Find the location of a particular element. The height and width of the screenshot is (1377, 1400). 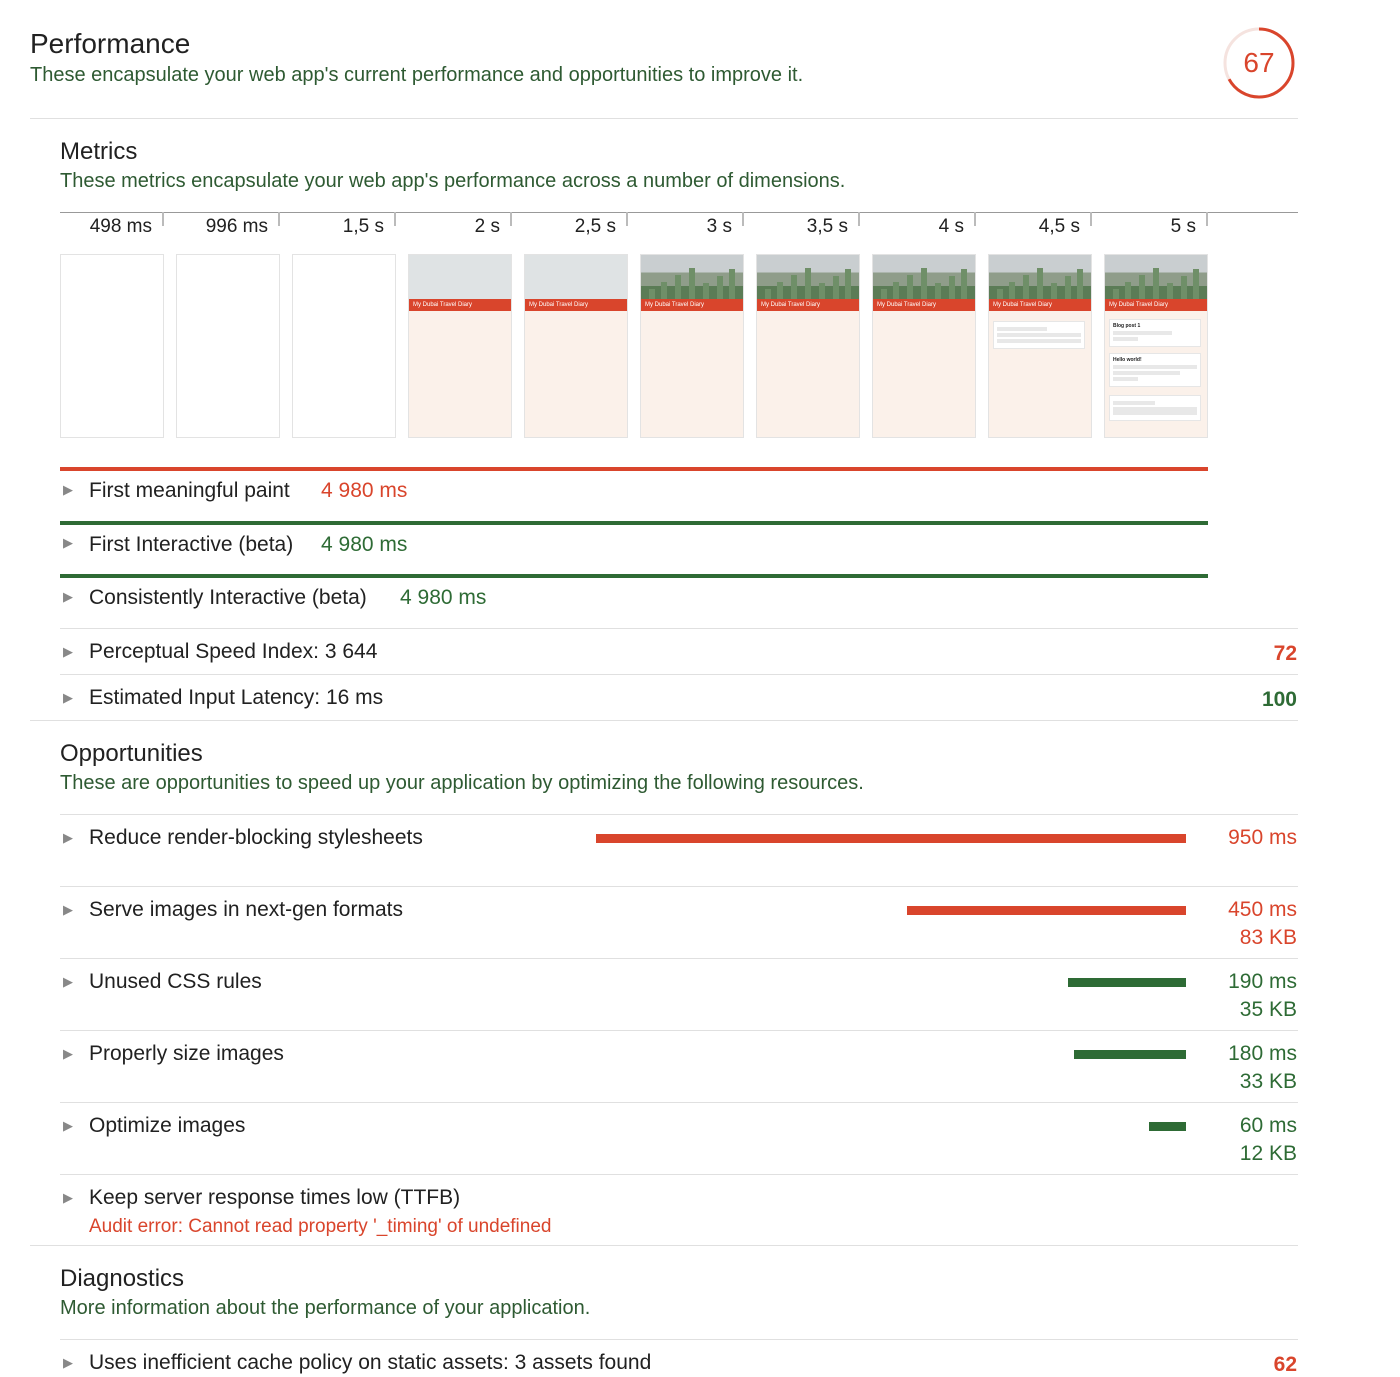

diagnostic-score: 62 is located at coordinates (1285, 1364).